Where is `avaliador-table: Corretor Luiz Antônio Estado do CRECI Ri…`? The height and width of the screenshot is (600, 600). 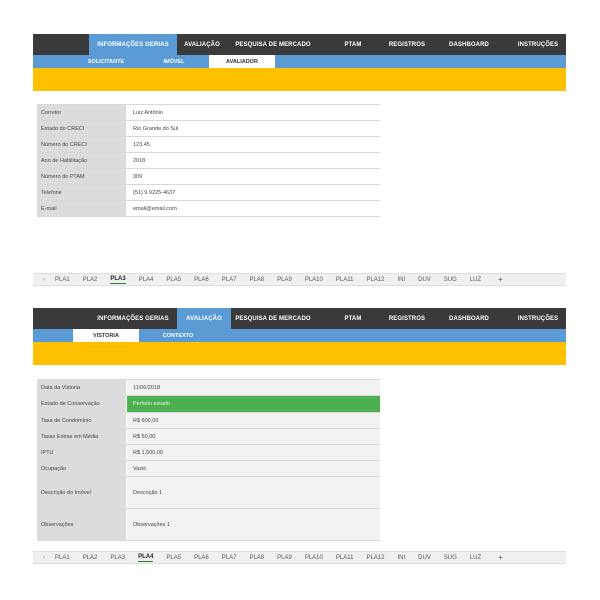
avaliador-table: Corretor Luiz Antônio Estado do CRECI Ri… is located at coordinates (208, 160).